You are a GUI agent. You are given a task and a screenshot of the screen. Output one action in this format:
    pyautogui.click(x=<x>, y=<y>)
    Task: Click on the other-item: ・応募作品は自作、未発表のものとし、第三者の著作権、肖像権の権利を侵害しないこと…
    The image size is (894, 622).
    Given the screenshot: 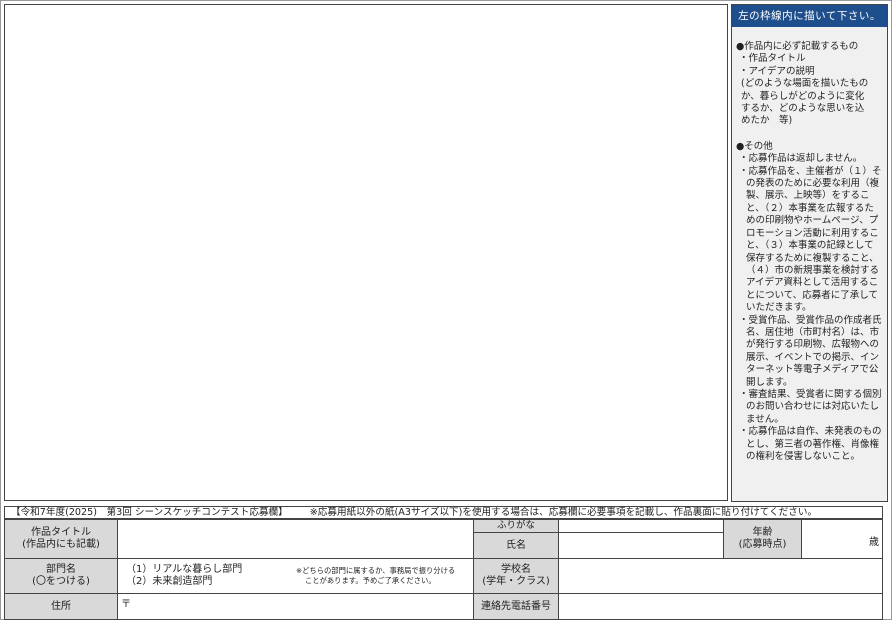 What is the action you would take?
    pyautogui.click(x=810, y=444)
    